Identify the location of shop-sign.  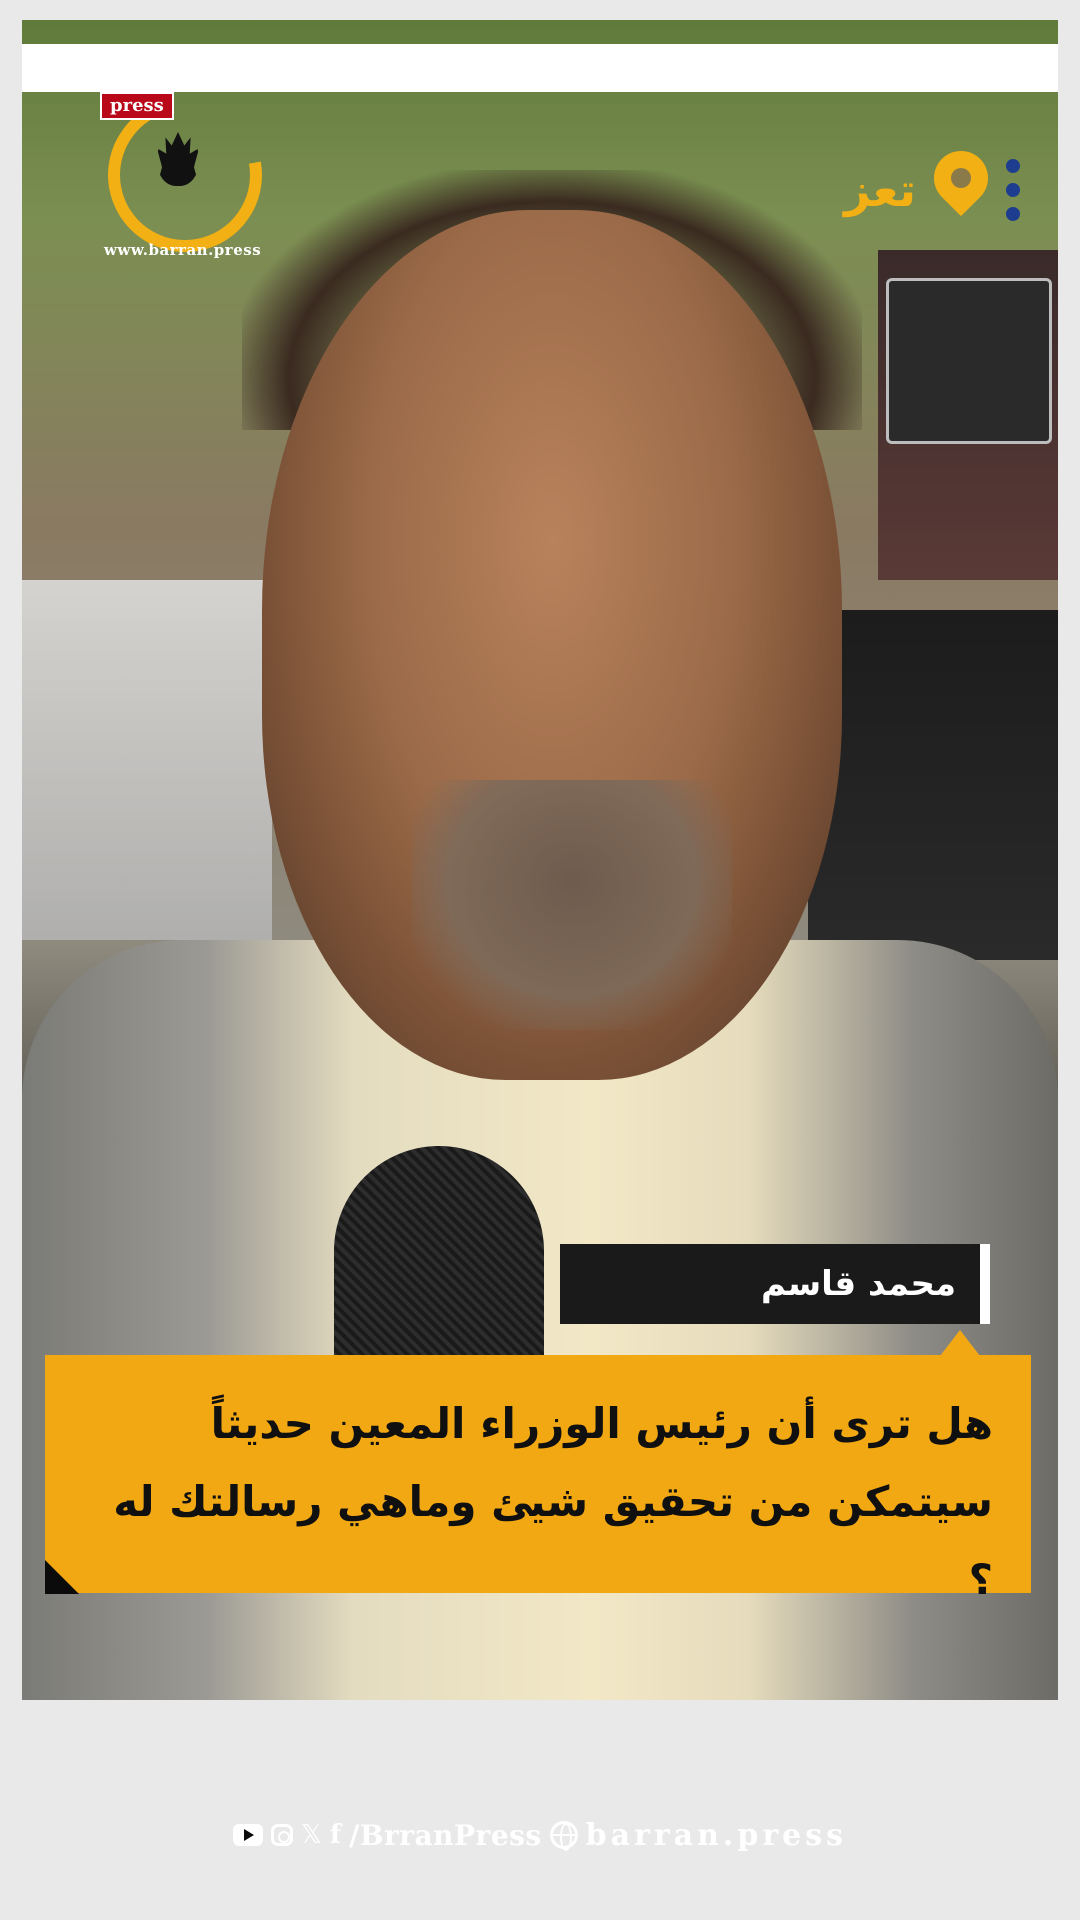
(969, 361).